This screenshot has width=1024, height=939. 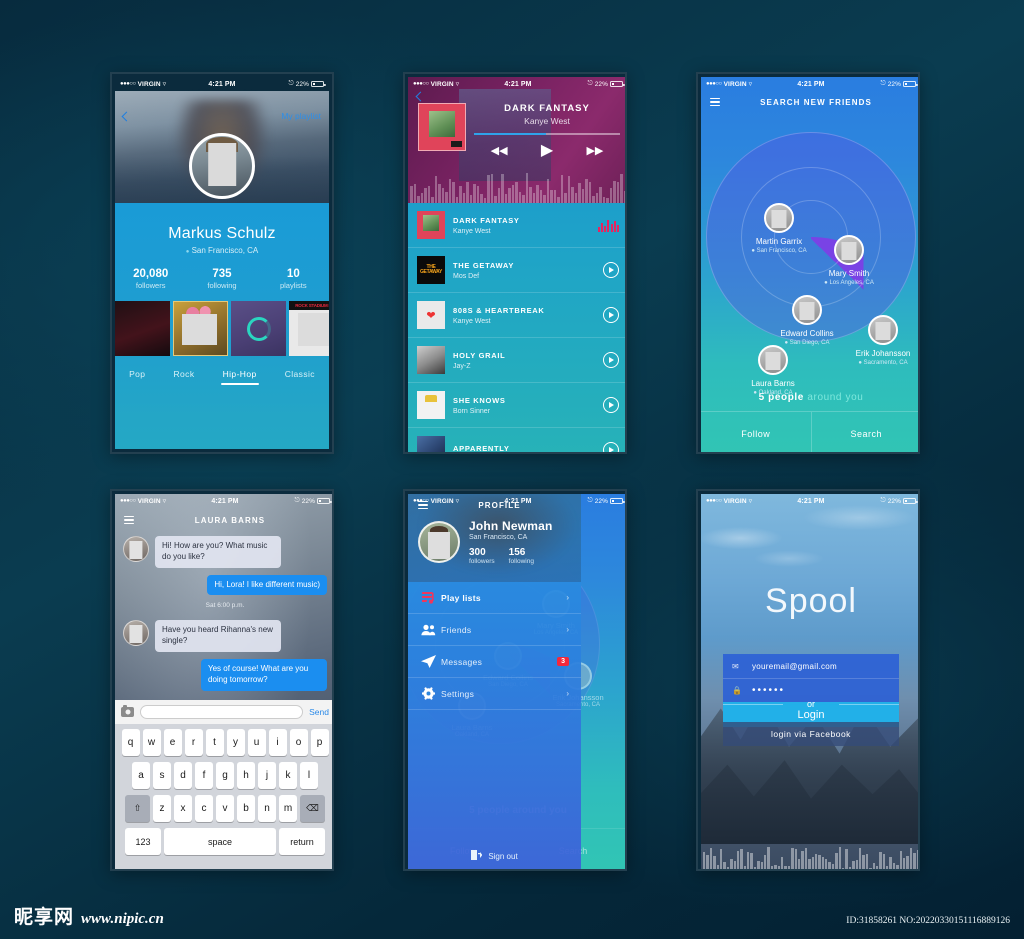 I want to click on send-button: Send, so click(x=319, y=712).